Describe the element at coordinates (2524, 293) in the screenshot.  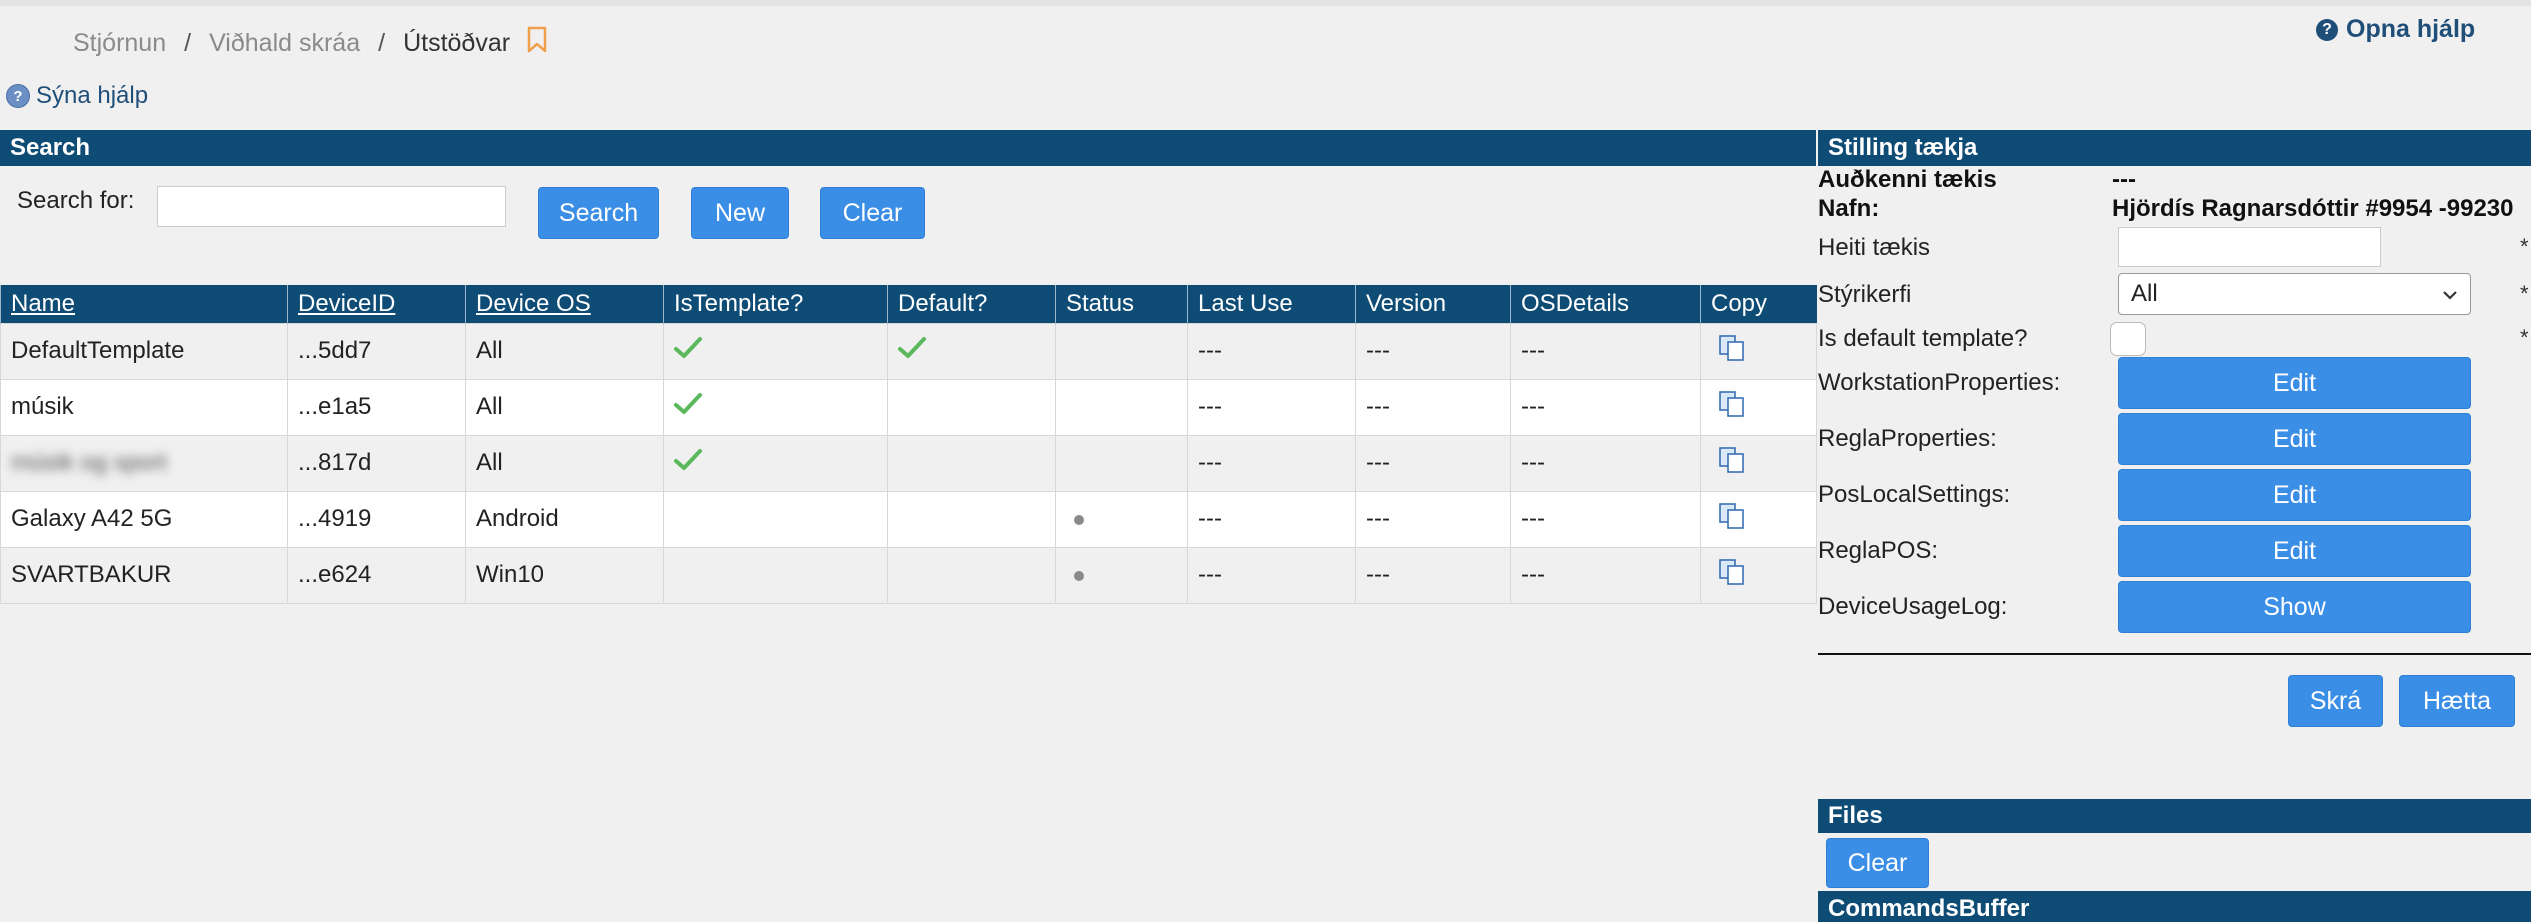
I see `required-mark: *` at that location.